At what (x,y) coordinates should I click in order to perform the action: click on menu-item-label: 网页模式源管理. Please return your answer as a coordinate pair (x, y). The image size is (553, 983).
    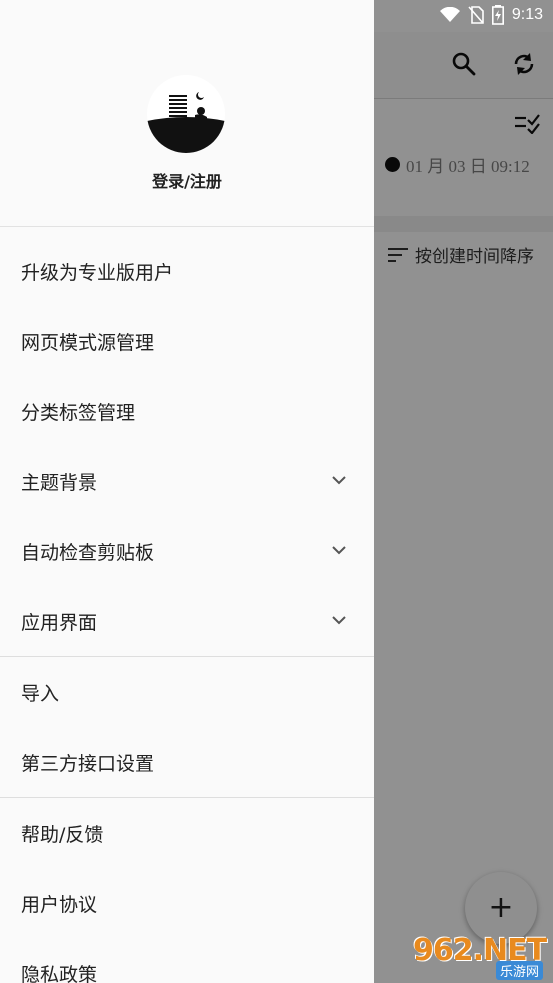
    Looking at the image, I should click on (88, 343).